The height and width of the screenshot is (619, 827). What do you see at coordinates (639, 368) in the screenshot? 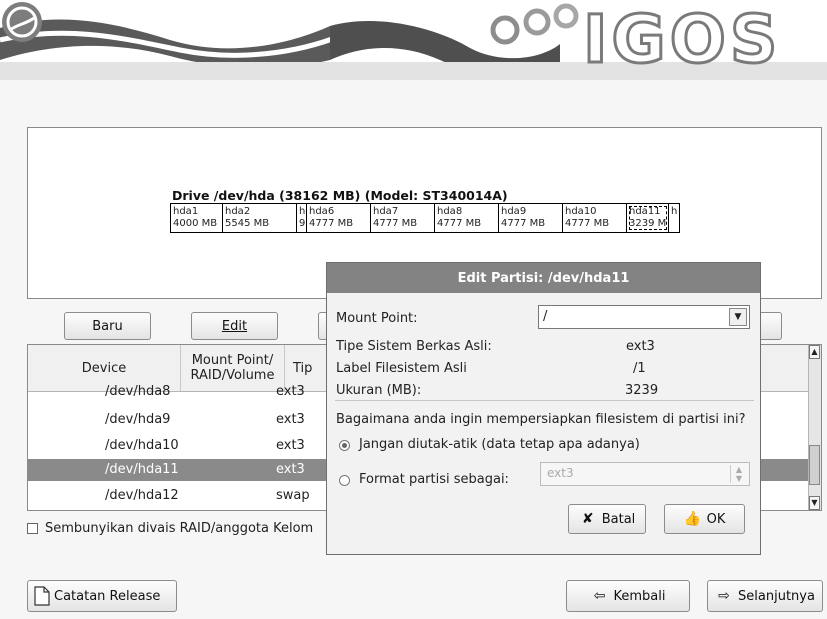
I see `fs-label-value: /1` at bounding box center [639, 368].